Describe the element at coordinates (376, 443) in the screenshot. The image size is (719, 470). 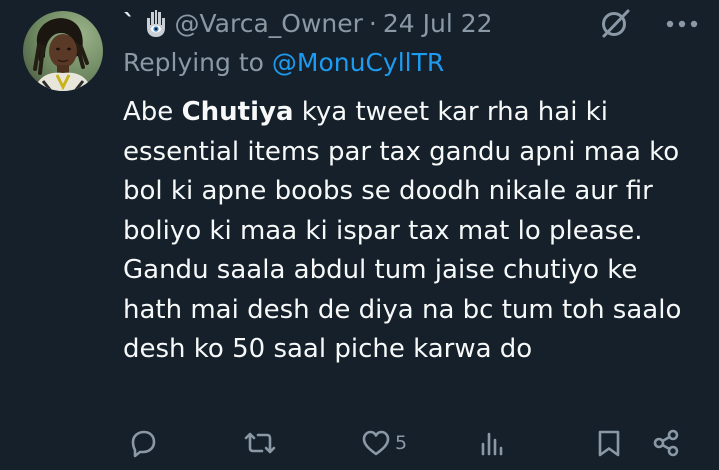
I see `heart-icon` at that location.